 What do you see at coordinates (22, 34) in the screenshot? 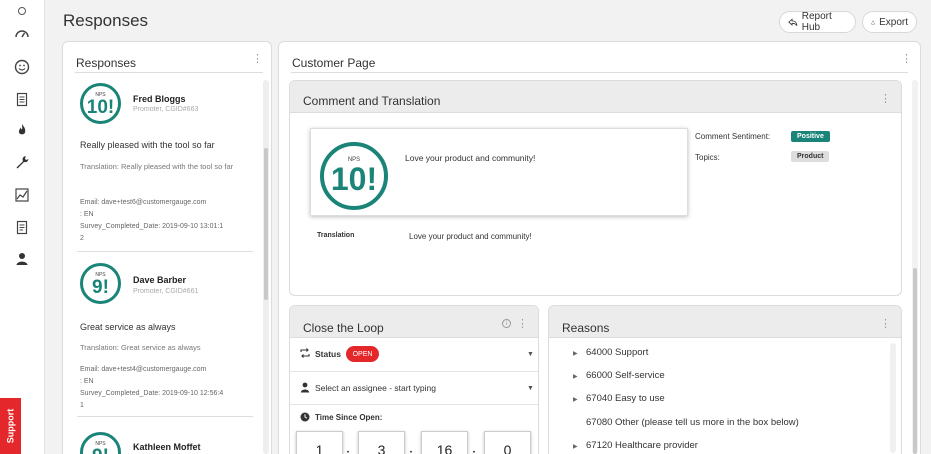
I see `gauge-icon` at bounding box center [22, 34].